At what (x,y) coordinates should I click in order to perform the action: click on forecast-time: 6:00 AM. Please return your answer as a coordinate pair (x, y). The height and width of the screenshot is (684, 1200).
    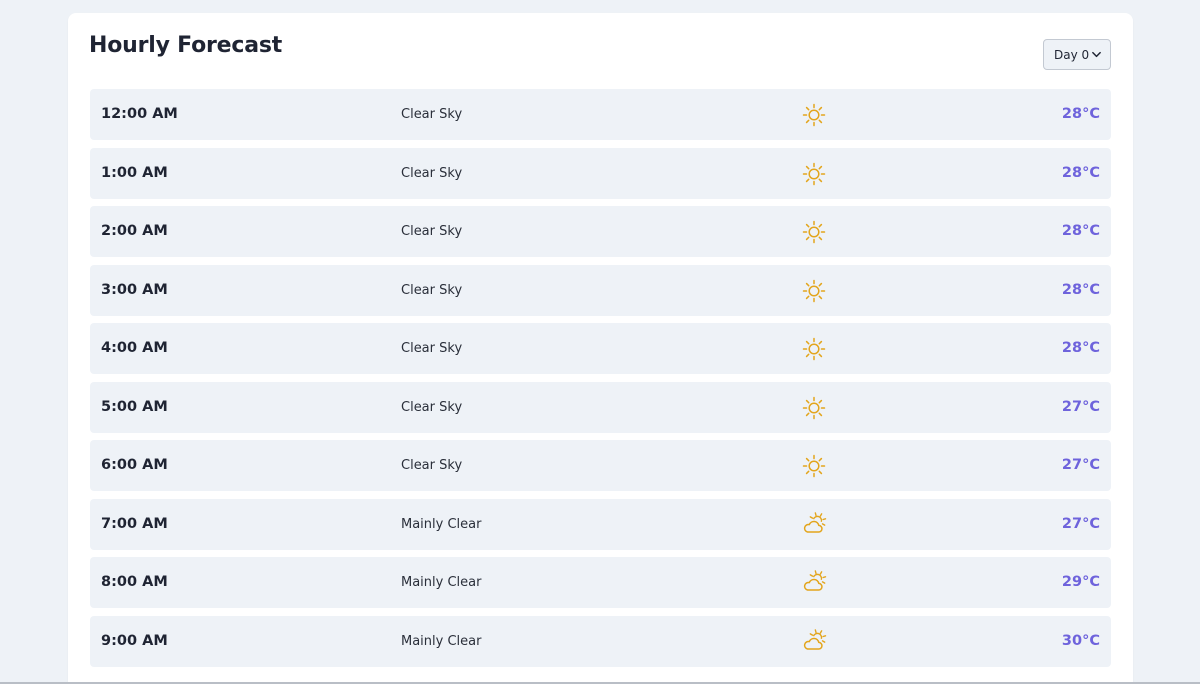
    Looking at the image, I should click on (134, 465).